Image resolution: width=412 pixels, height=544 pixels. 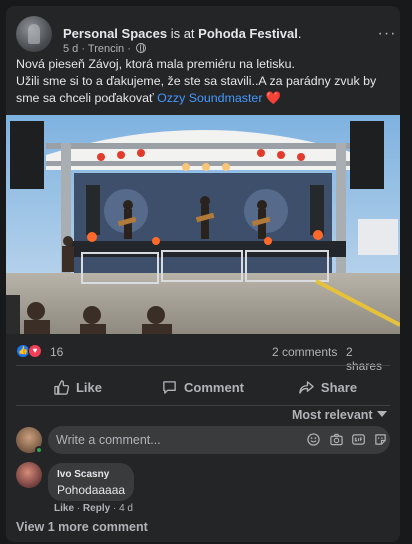 What do you see at coordinates (61, 387) in the screenshot?
I see `thumbs-up-icon` at bounding box center [61, 387].